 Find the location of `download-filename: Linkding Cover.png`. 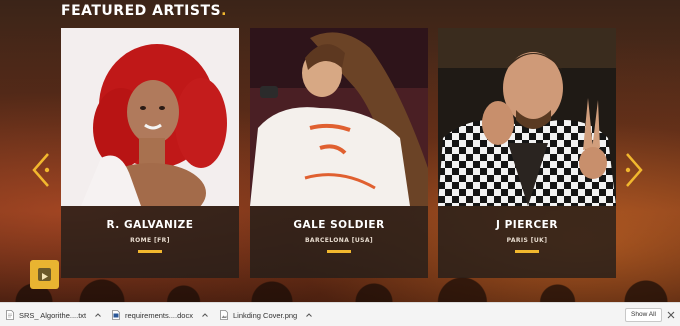

download-filename: Linkding Cover.png is located at coordinates (265, 315).